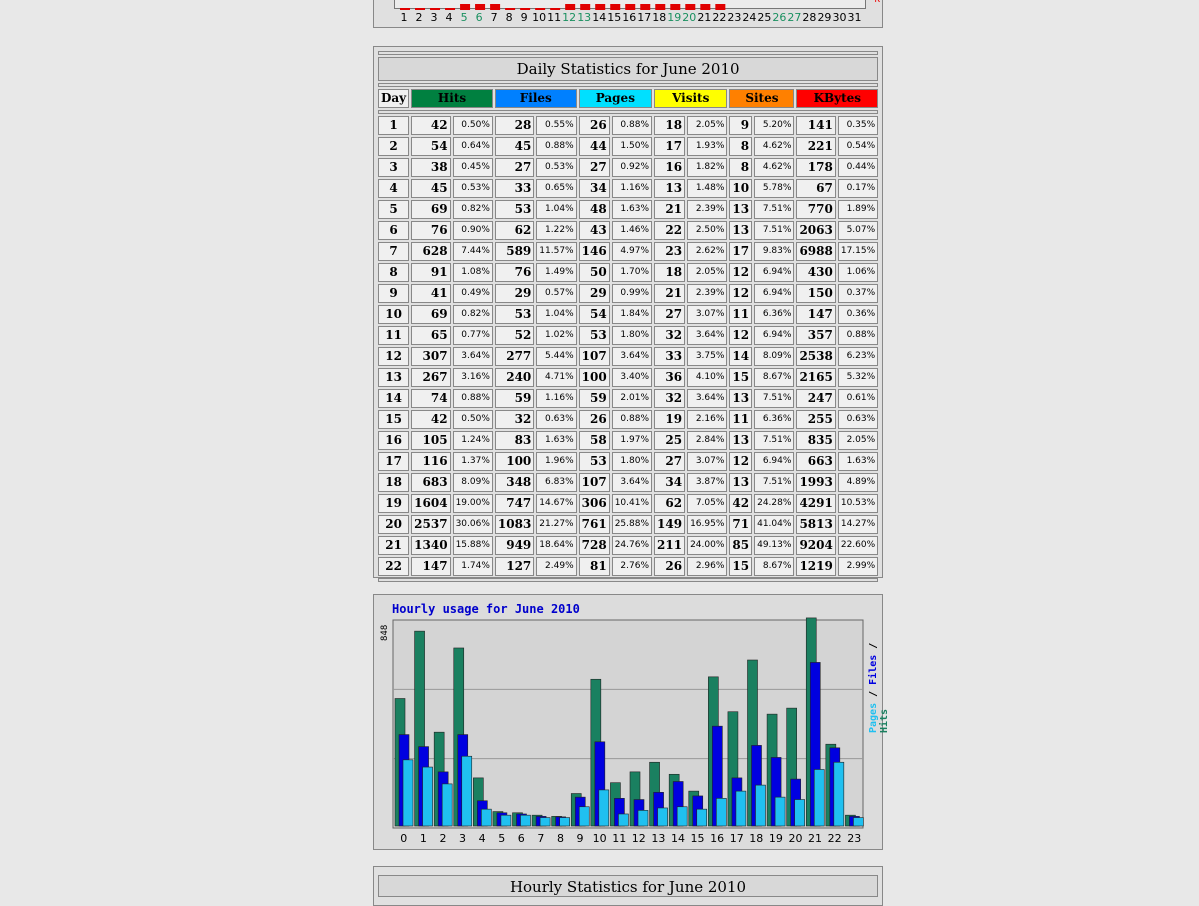  I want to click on percent-cell: 14.67%, so click(556, 503).